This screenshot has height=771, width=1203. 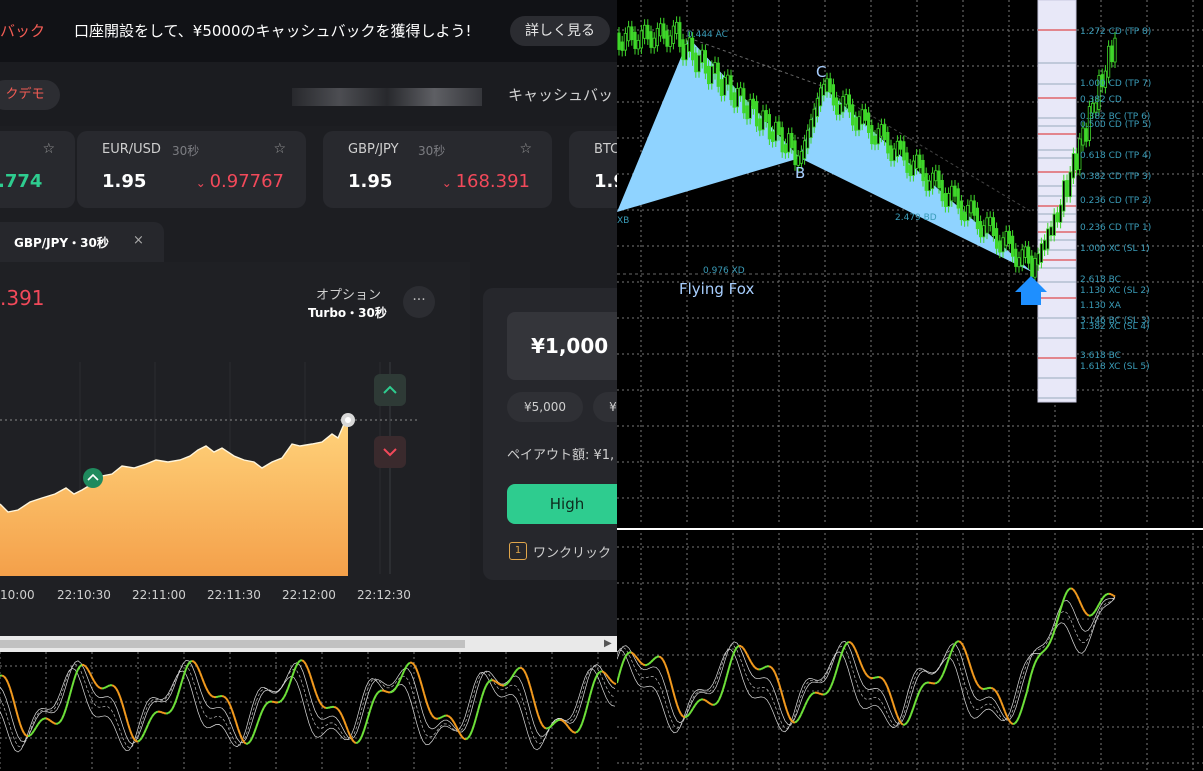 I want to click on scroll-right-icon: ▶, so click(x=608, y=643).